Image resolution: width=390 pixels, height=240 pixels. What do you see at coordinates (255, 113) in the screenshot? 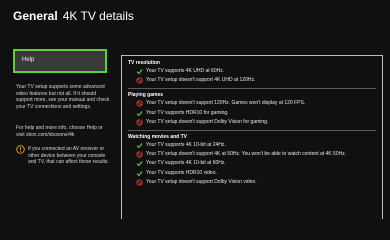
I see `detail-row: Your TV supports HDR10 for gaming.` at bounding box center [255, 113].